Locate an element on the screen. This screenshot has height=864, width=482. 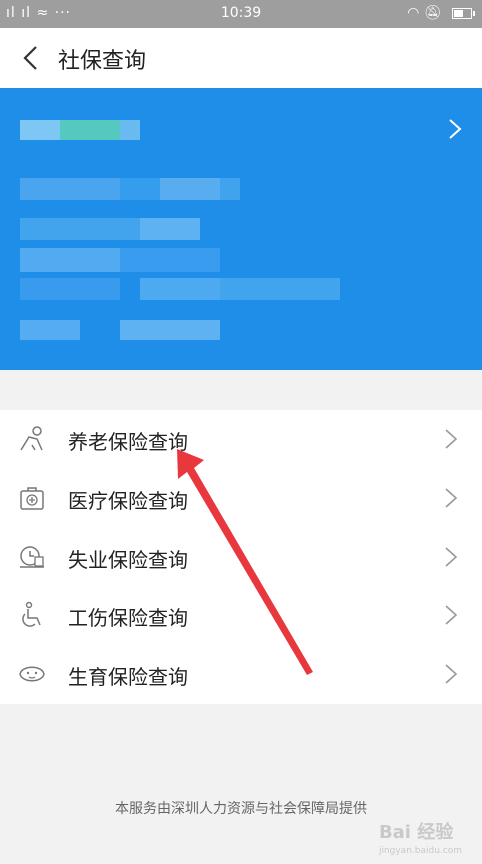
status-icons: ◠ 🔕︎ is located at coordinates (441, 13).